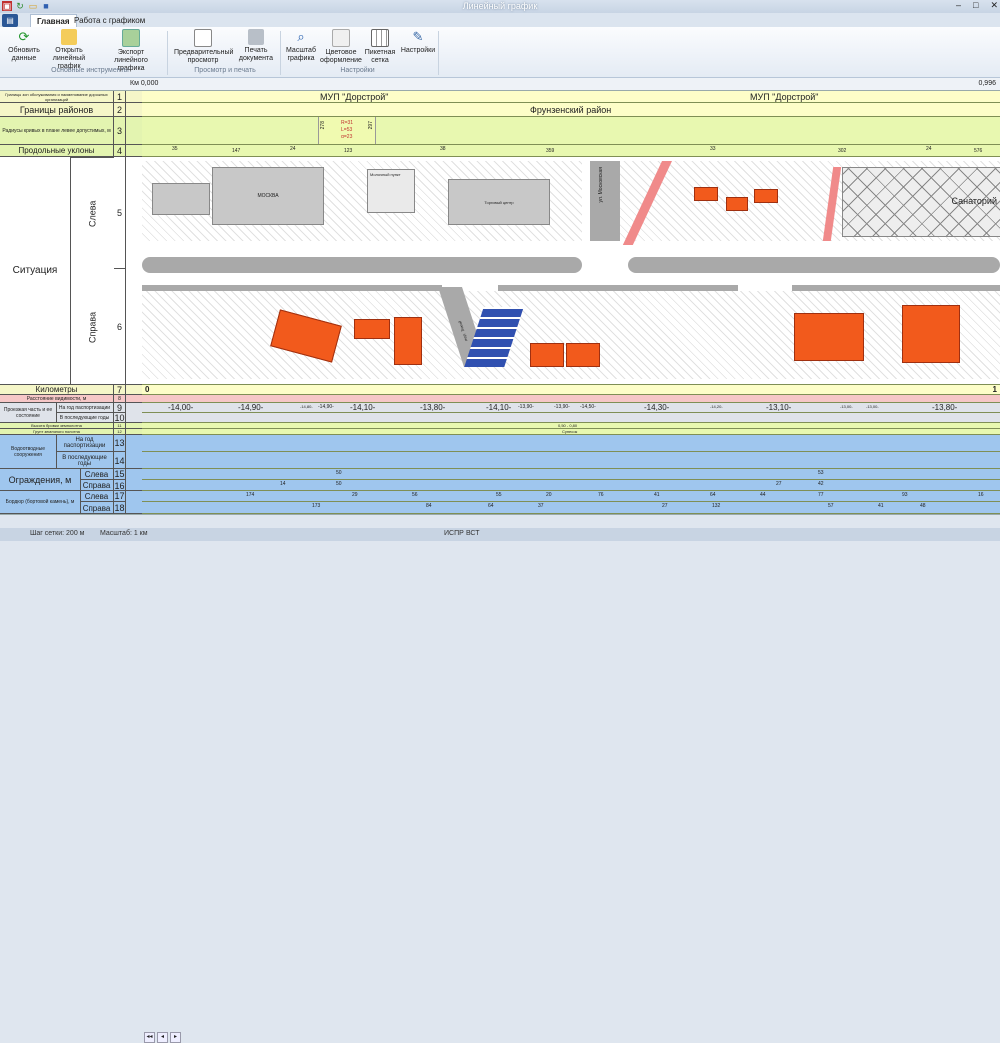 This screenshot has height=1043, width=1000. I want to click on street-tikhiy-label: пер. Тихий, so click(463, 331).